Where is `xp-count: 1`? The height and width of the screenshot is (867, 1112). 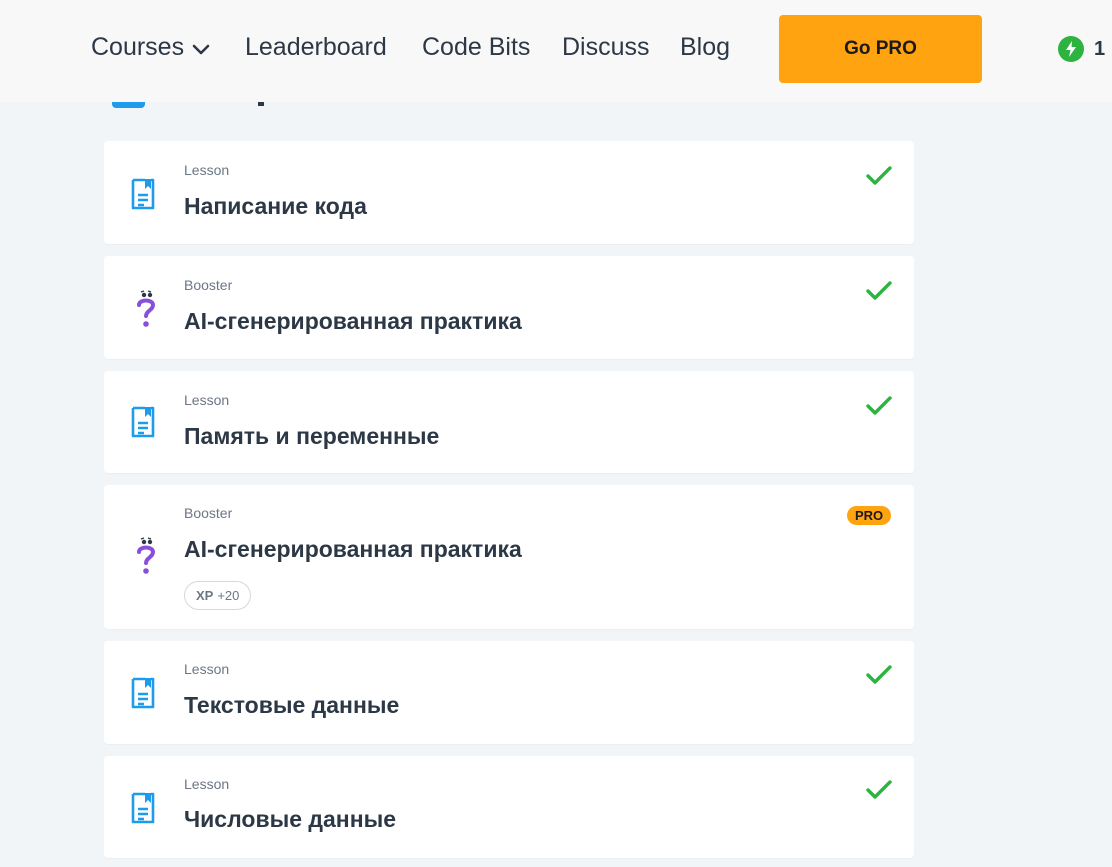
xp-count: 1 is located at coordinates (1100, 48).